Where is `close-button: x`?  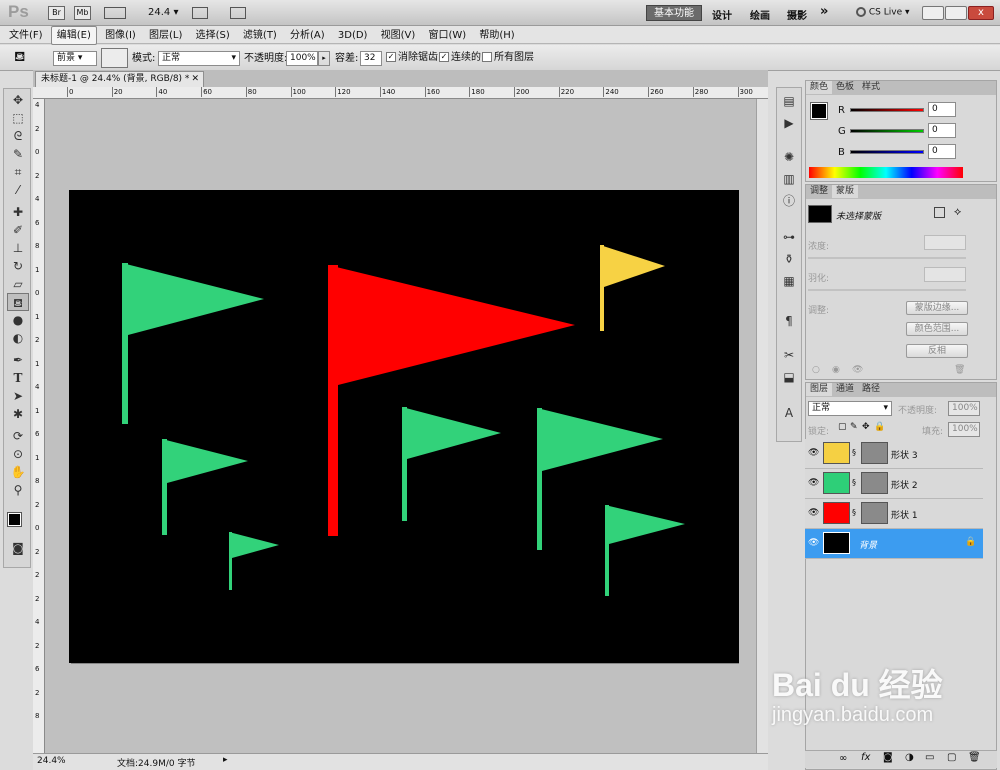
close-button: x is located at coordinates (981, 13).